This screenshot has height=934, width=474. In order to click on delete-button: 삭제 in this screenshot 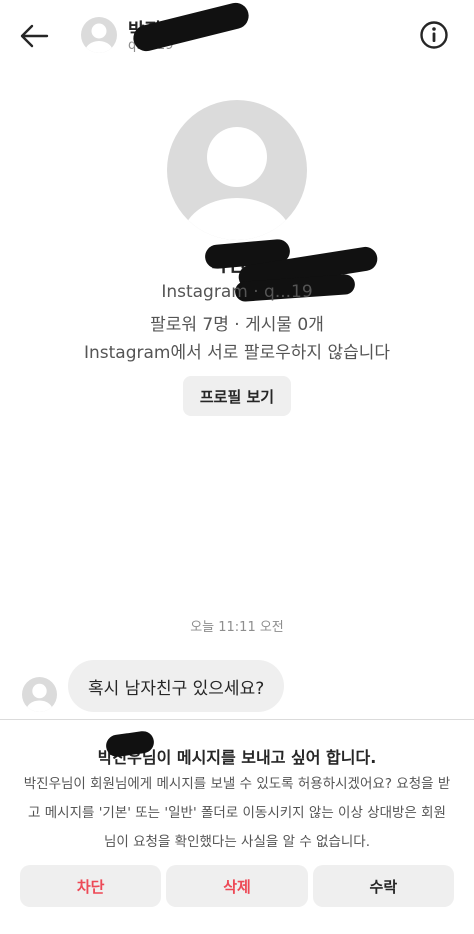, I will do `click(237, 886)`.